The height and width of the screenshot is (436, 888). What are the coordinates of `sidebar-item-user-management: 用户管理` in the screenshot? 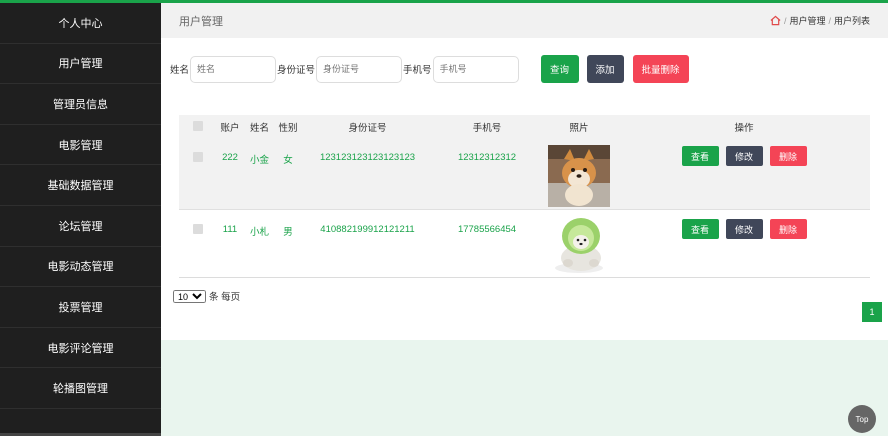 It's located at (80, 64).